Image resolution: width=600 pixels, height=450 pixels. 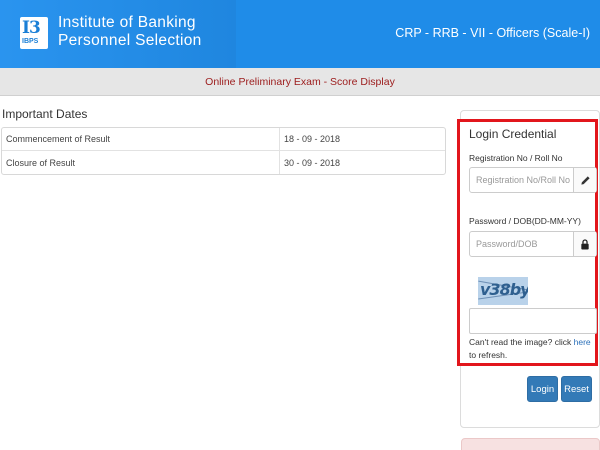 I want to click on registration-input-group, so click(x=533, y=180).